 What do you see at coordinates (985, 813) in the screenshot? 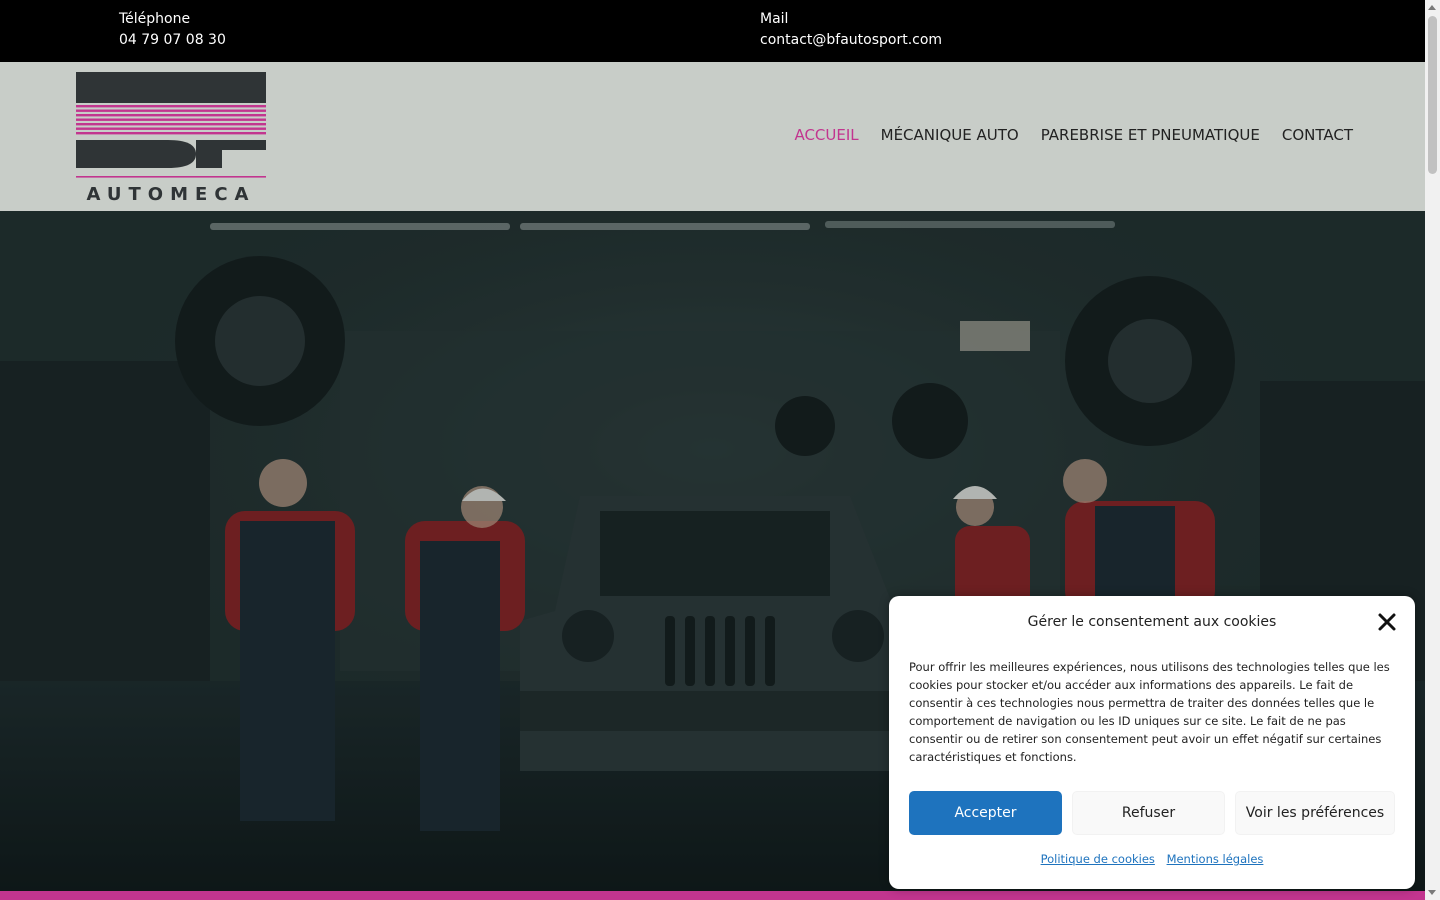
I see `accept-button: Accepter` at bounding box center [985, 813].